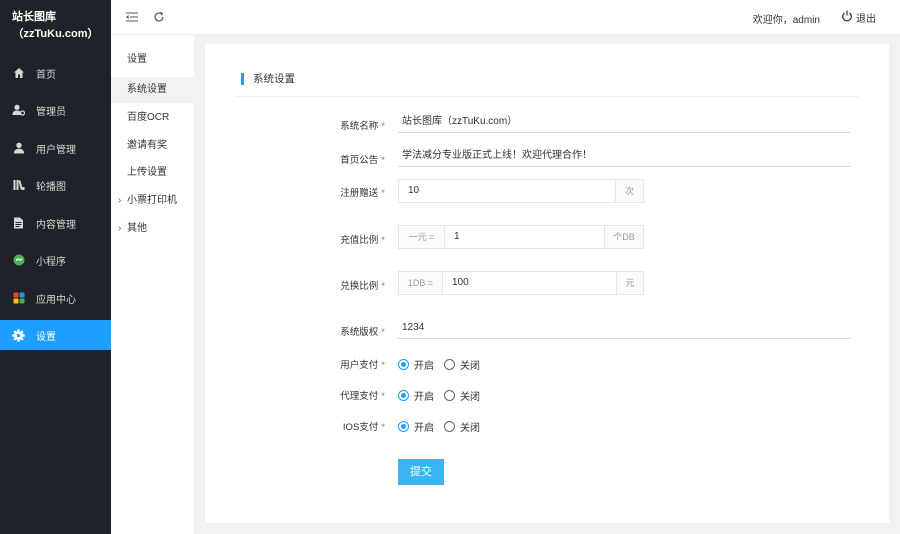 This screenshot has width=900, height=534. Describe the element at coordinates (55, 34) in the screenshot. I see `brand-domain: （zzTuKu.com）` at that location.